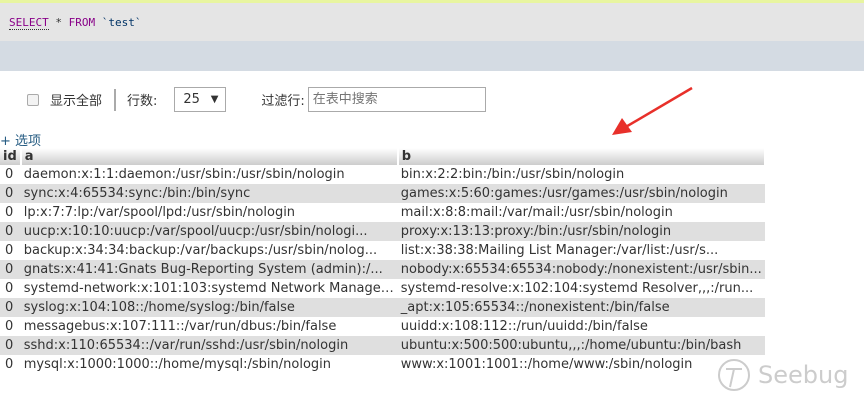 The width and height of the screenshot is (864, 403). What do you see at coordinates (121, 22) in the screenshot?
I see `sql-table-name: `test`` at bounding box center [121, 22].